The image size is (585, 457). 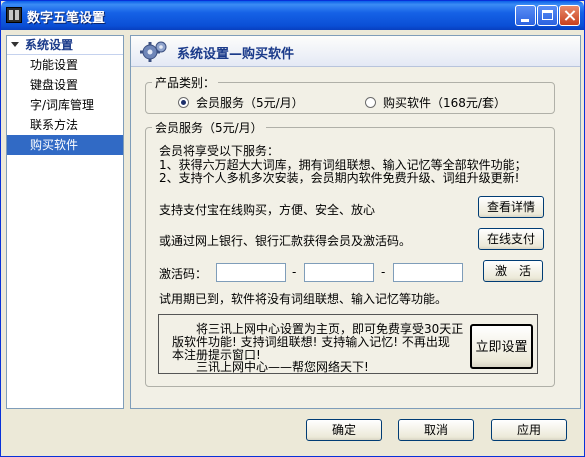 I want to click on pay-online-button: 在线支付, so click(x=511, y=239).